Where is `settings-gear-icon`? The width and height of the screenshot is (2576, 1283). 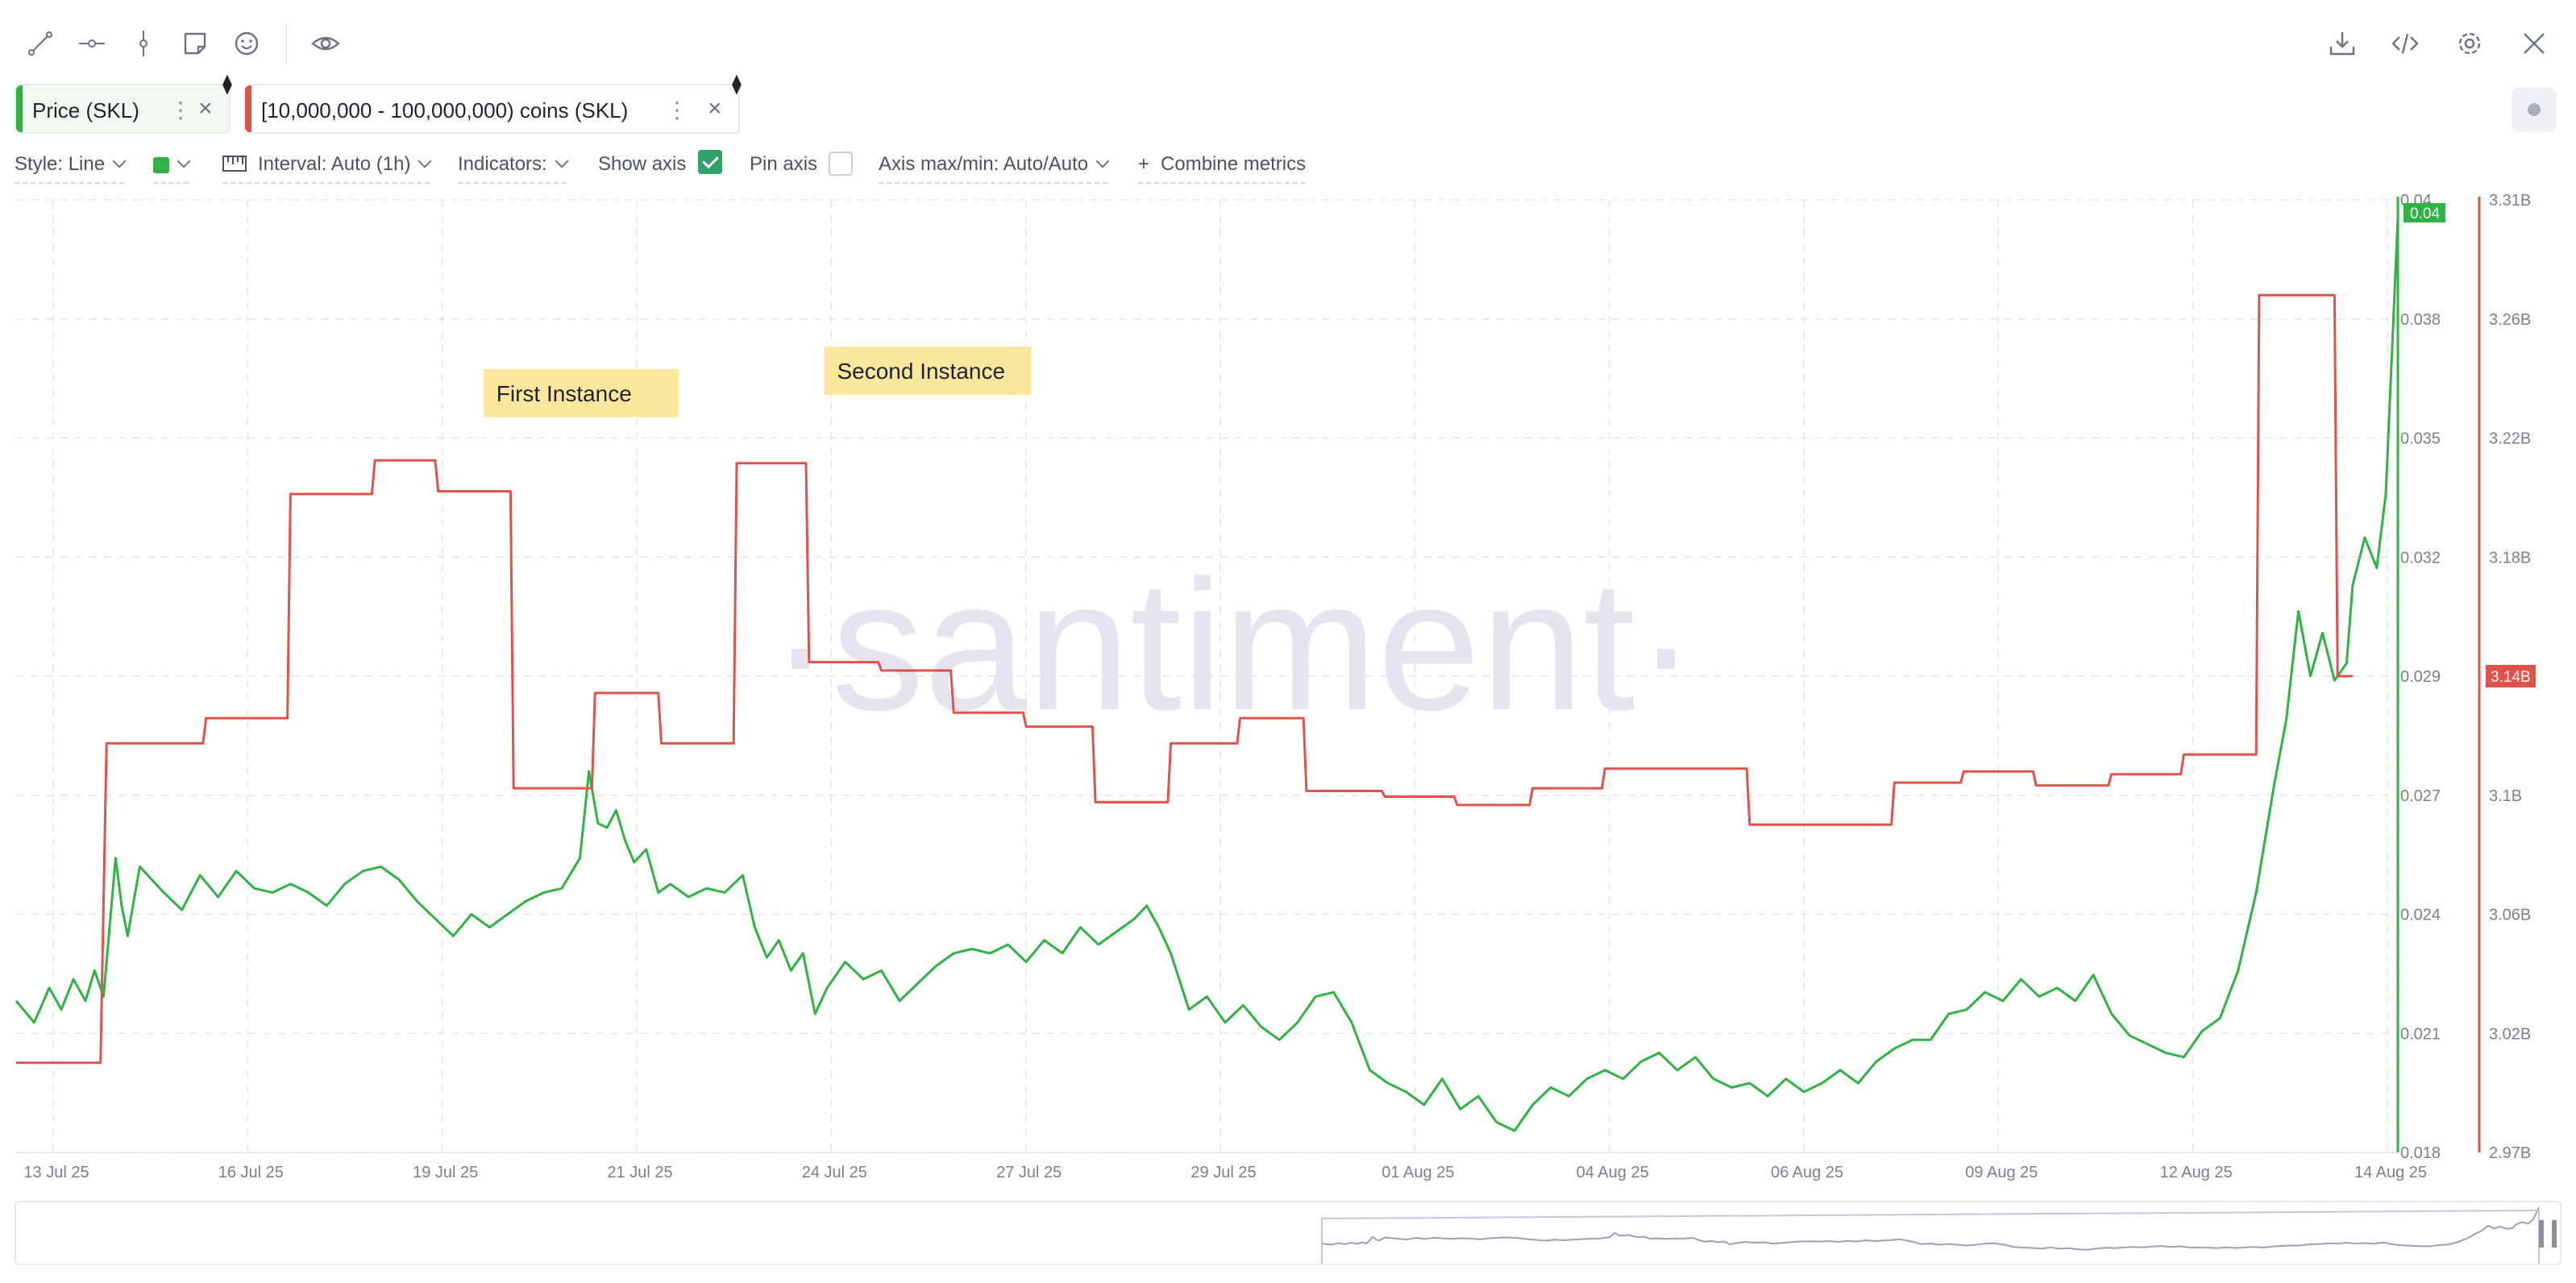 settings-gear-icon is located at coordinates (2469, 43).